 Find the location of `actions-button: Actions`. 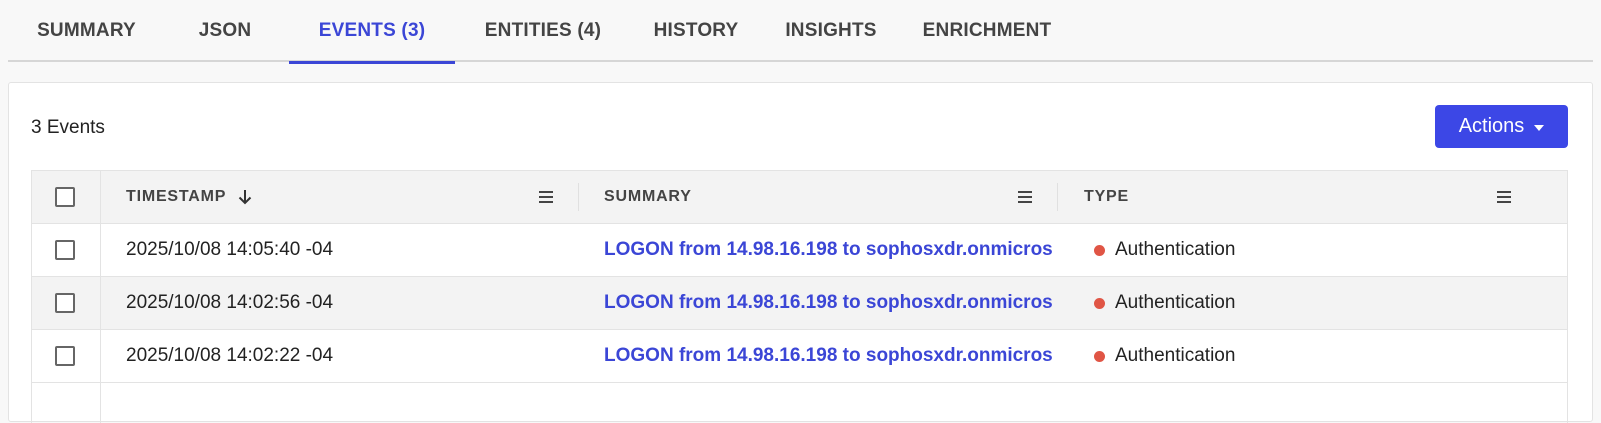

actions-button: Actions is located at coordinates (1501, 126).